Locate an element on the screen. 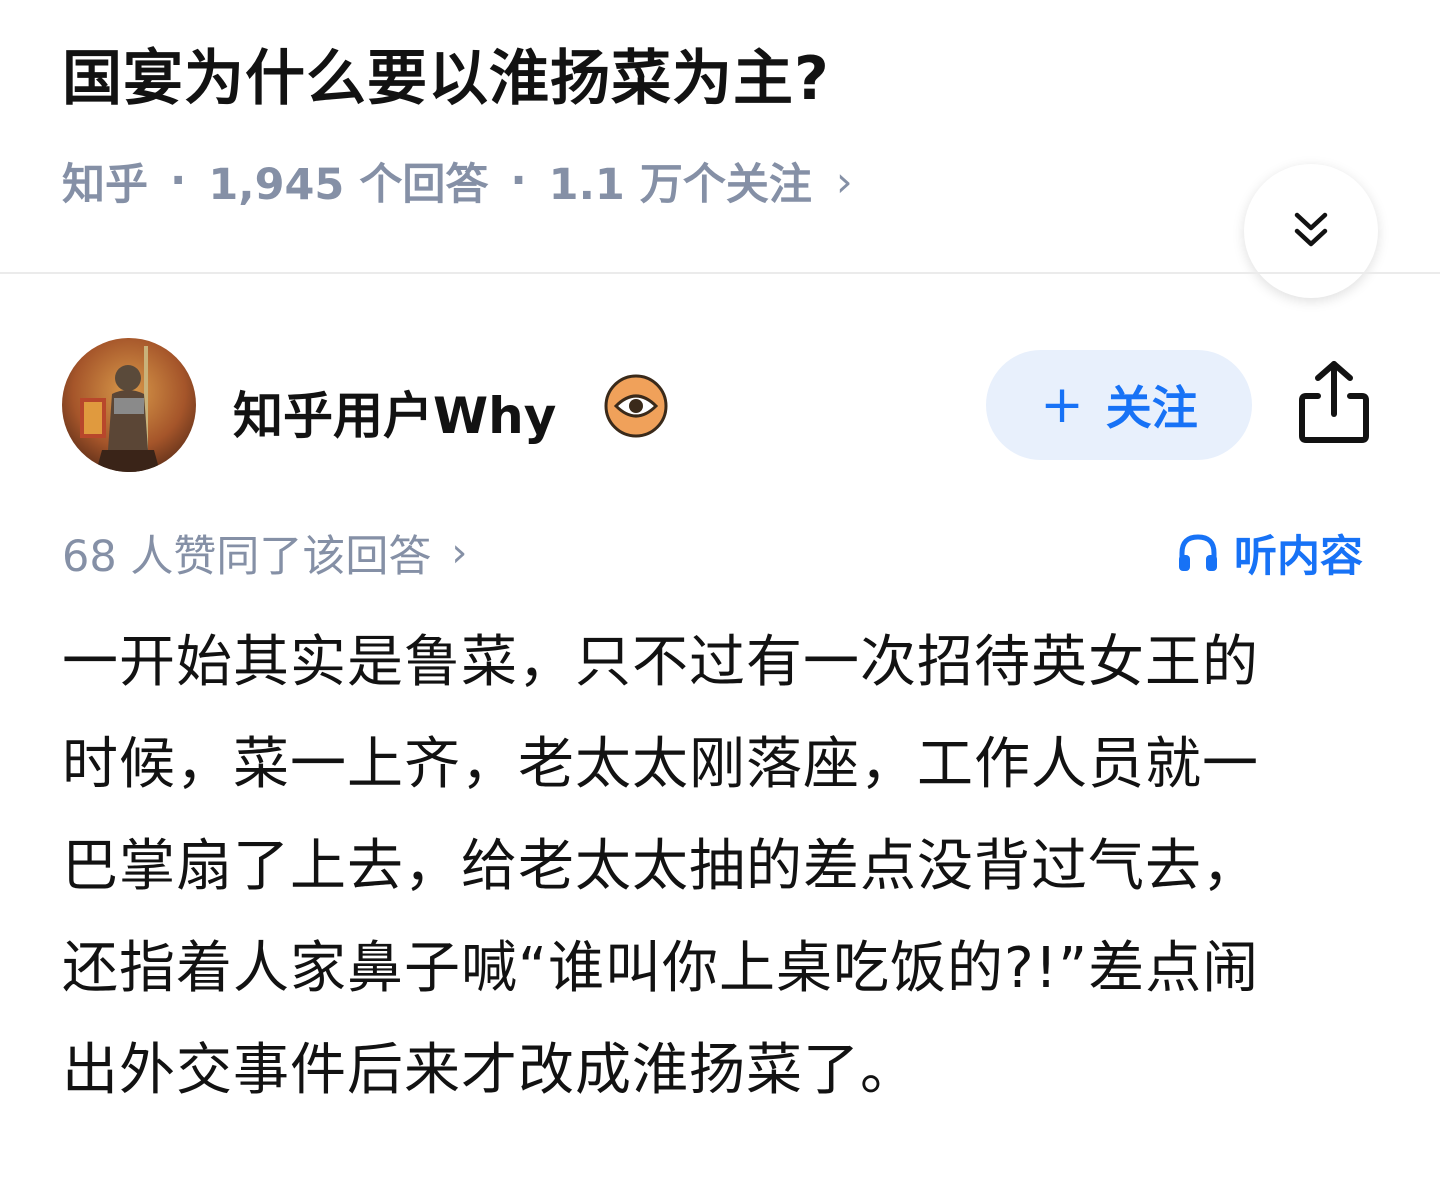  question-meta: 知乎 · 1,945 个回答 · 1.1 万个关注 › is located at coordinates (457, 181).